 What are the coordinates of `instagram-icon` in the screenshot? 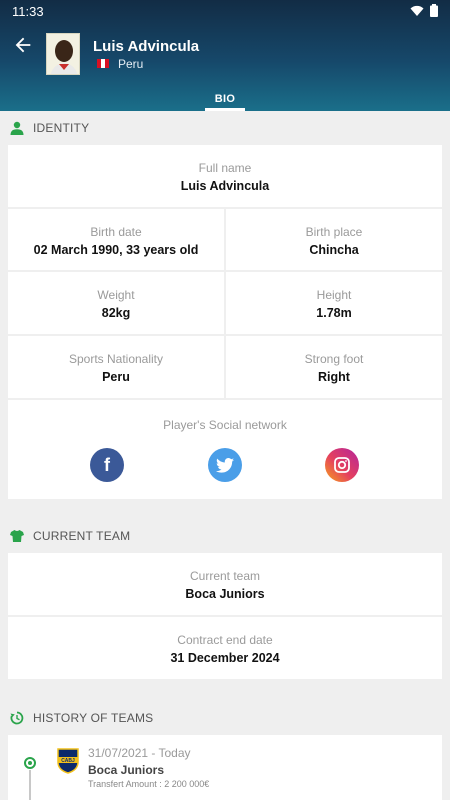 It's located at (342, 465).